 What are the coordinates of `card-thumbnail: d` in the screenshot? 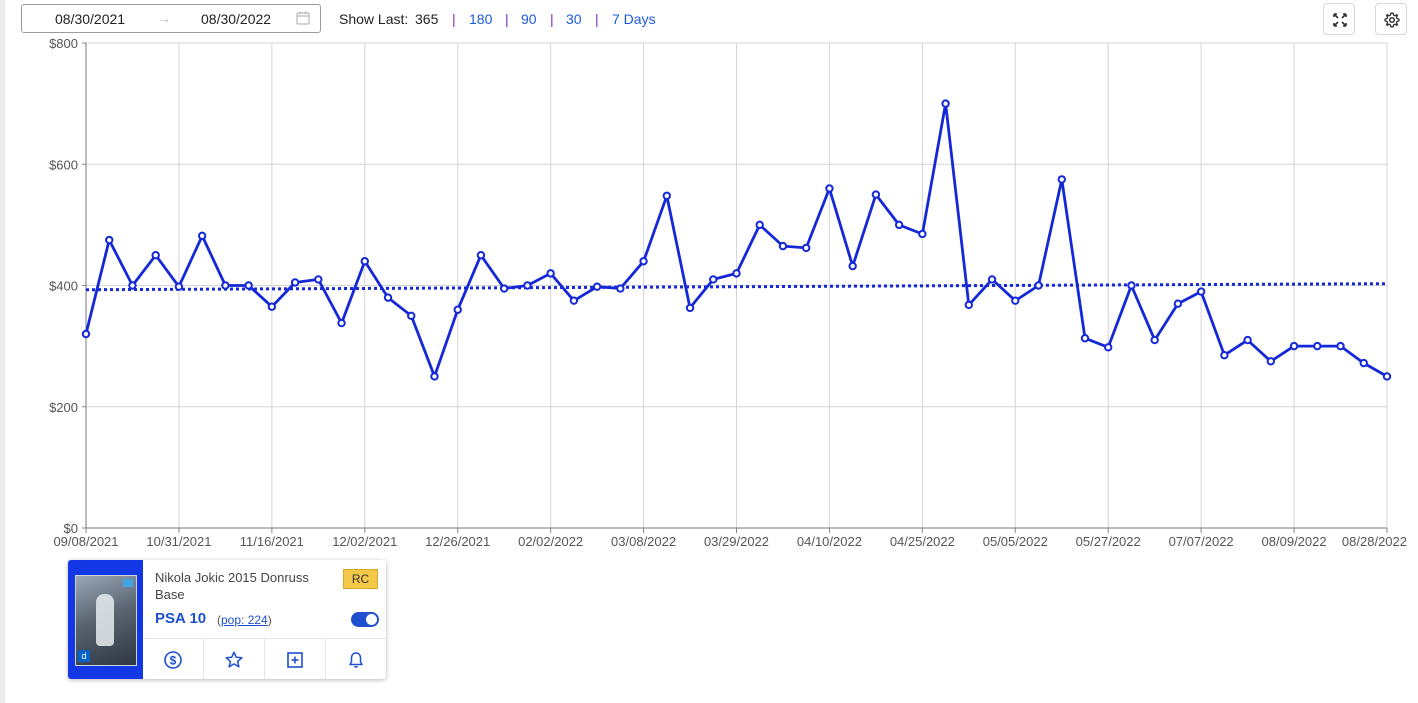 It's located at (106, 620).